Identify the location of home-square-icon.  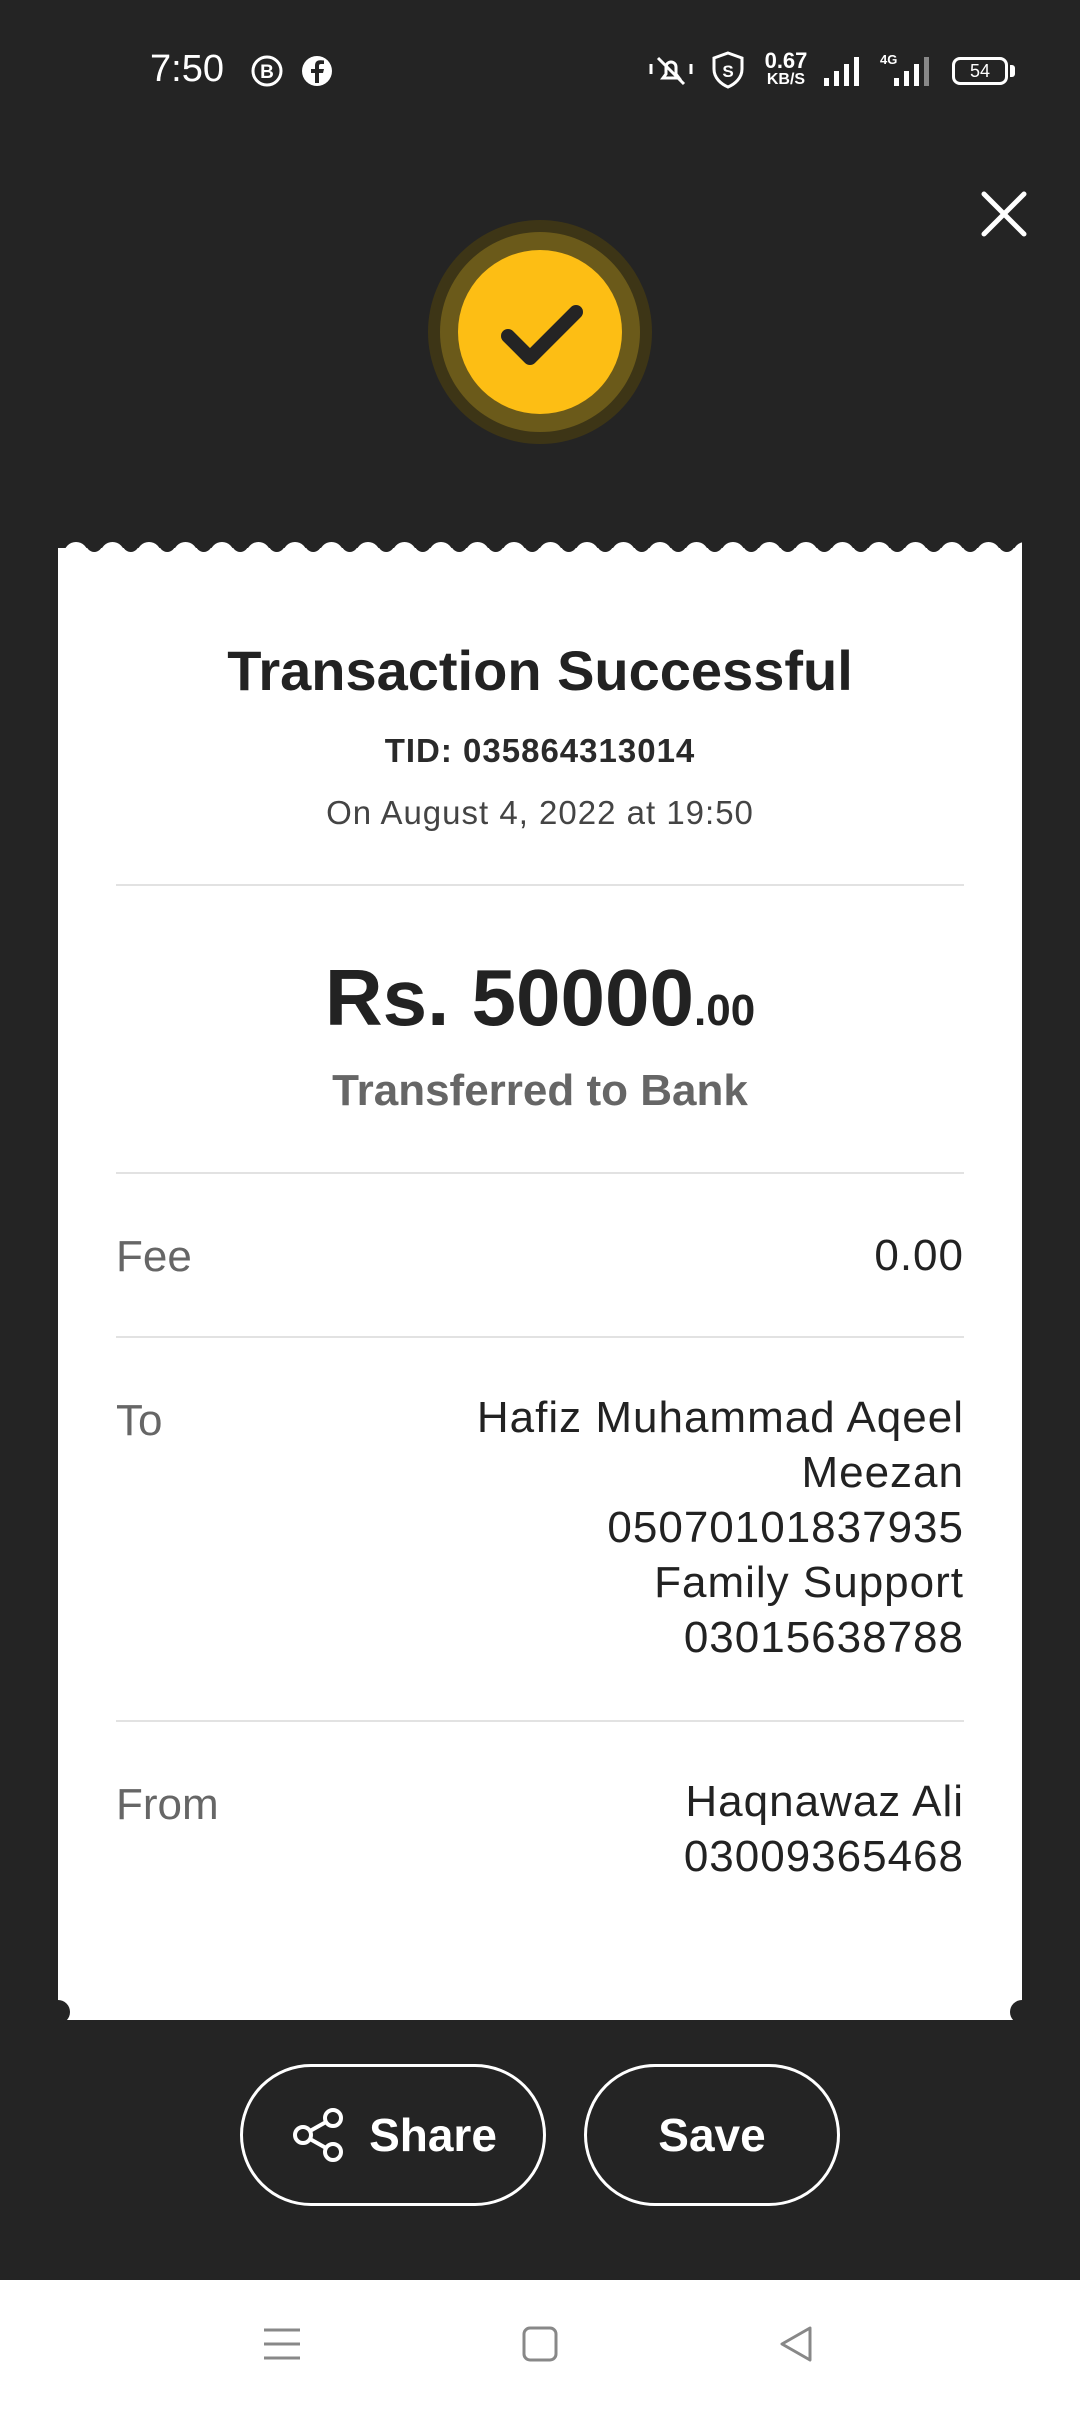
(540, 2344).